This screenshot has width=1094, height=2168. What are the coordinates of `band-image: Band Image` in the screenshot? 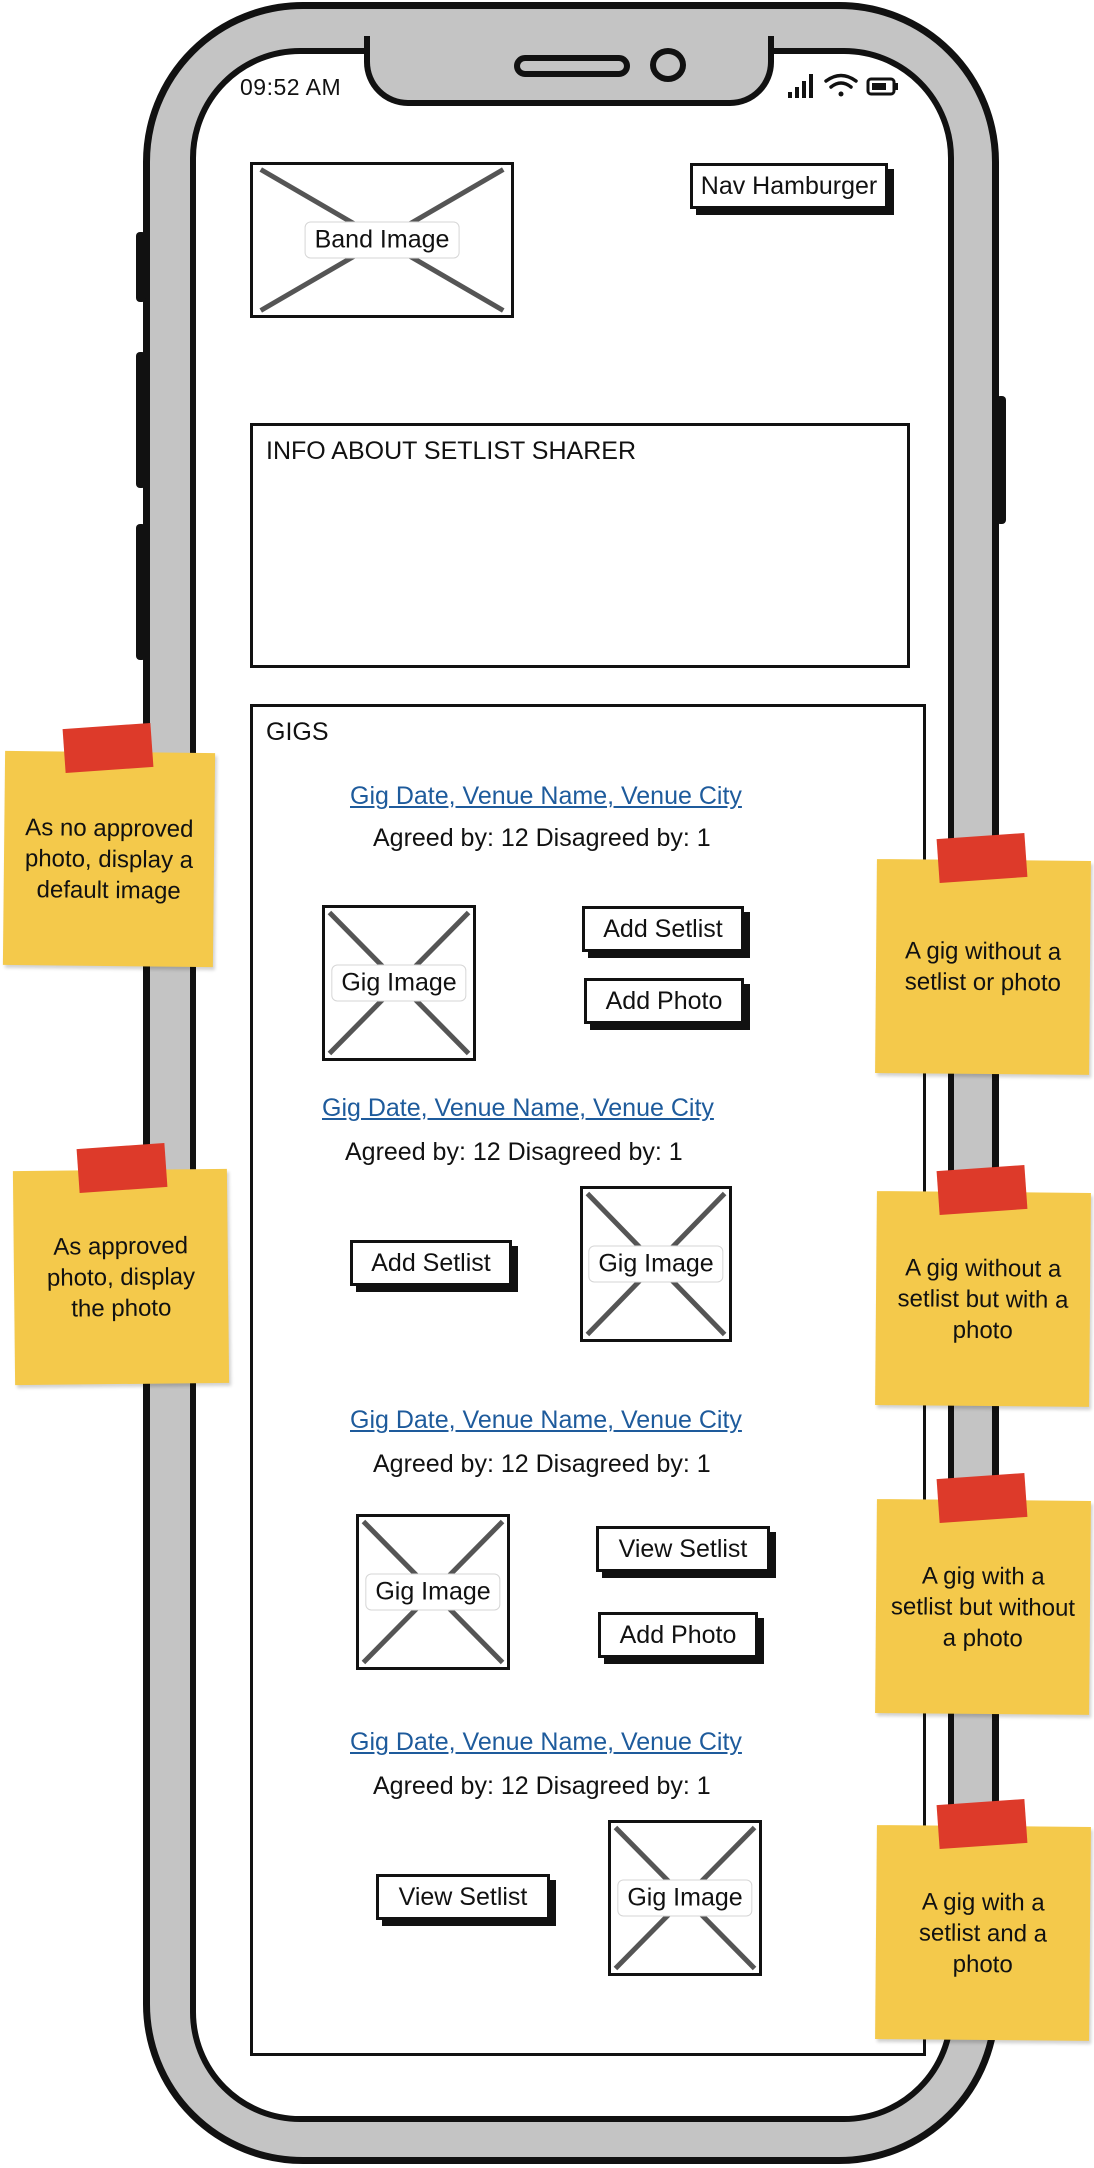 It's located at (382, 240).